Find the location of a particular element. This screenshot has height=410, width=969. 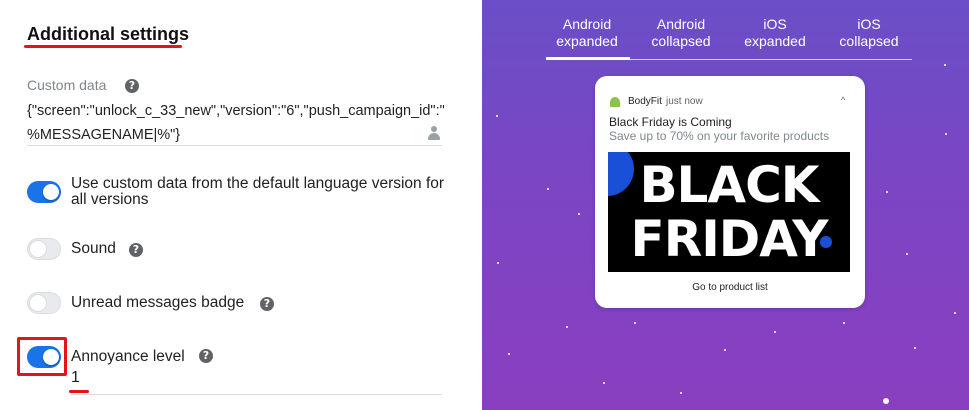

active-tab-indicator is located at coordinates (588, 58).